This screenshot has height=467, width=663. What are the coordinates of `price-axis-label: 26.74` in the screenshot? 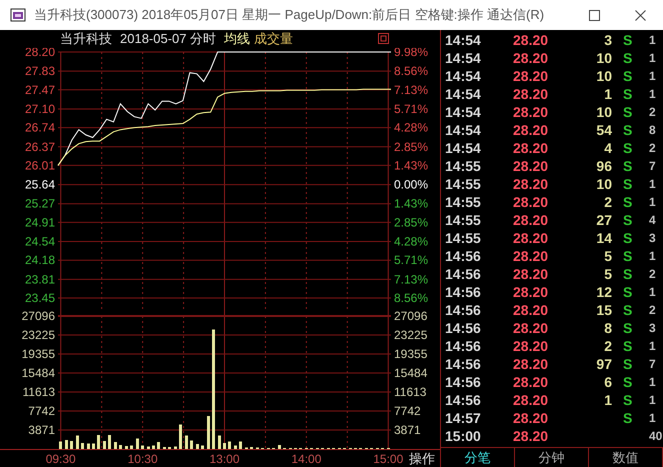 It's located at (39, 127).